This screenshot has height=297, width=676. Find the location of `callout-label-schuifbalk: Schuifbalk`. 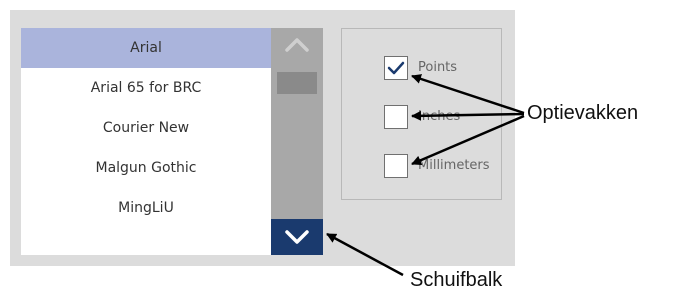

callout-label-schuifbalk: Schuifbalk is located at coordinates (456, 280).